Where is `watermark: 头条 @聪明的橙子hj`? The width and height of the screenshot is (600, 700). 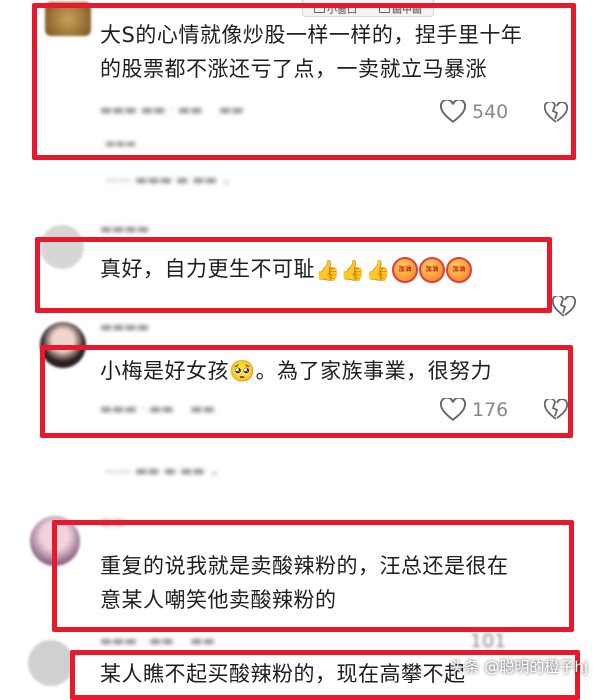
watermark: 头条 @聪明的橙子hj is located at coordinates (518, 667).